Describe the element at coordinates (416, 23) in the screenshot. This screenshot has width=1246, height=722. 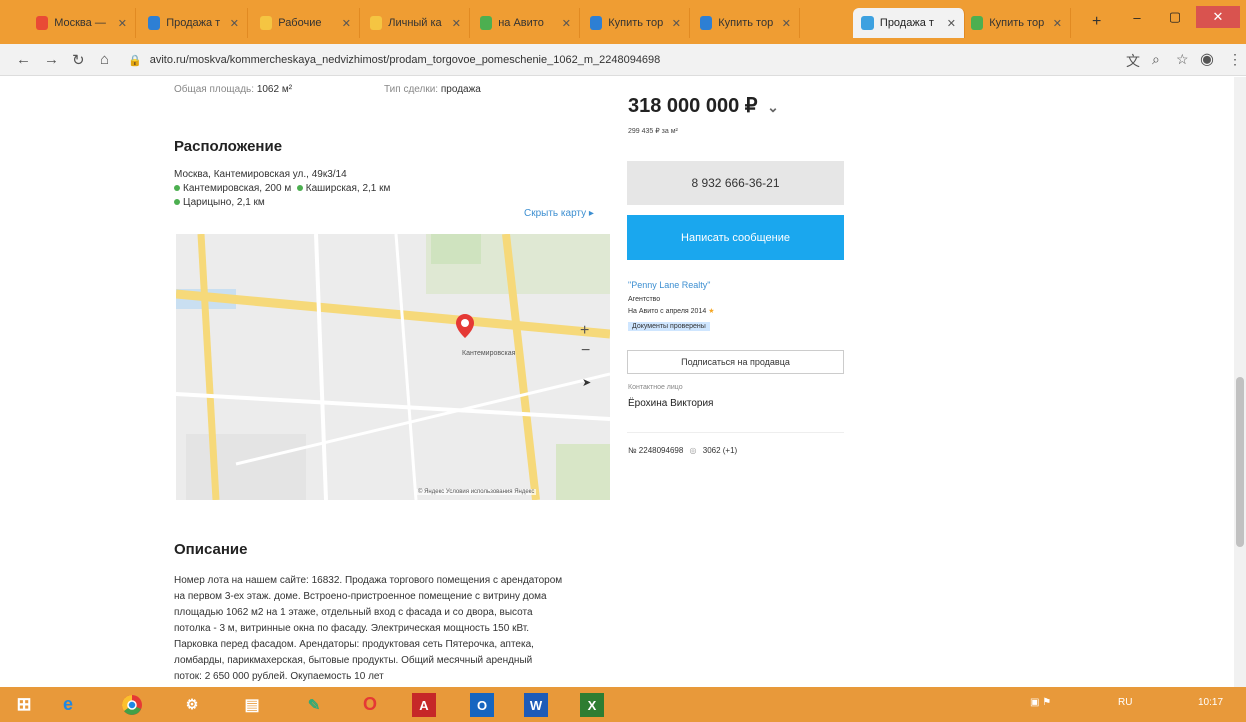
I see `browser-tab: Личный ка ✕` at that location.